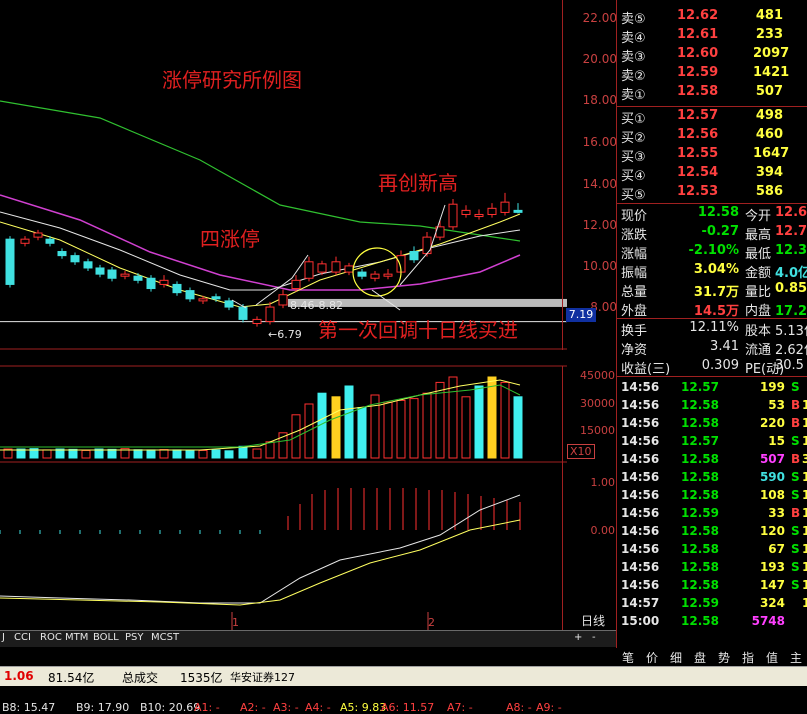 This screenshot has height=714, width=807. Describe the element at coordinates (712, 425) in the screenshot. I see `tick-row: 14:56 12.58 220 B 1` at that location.